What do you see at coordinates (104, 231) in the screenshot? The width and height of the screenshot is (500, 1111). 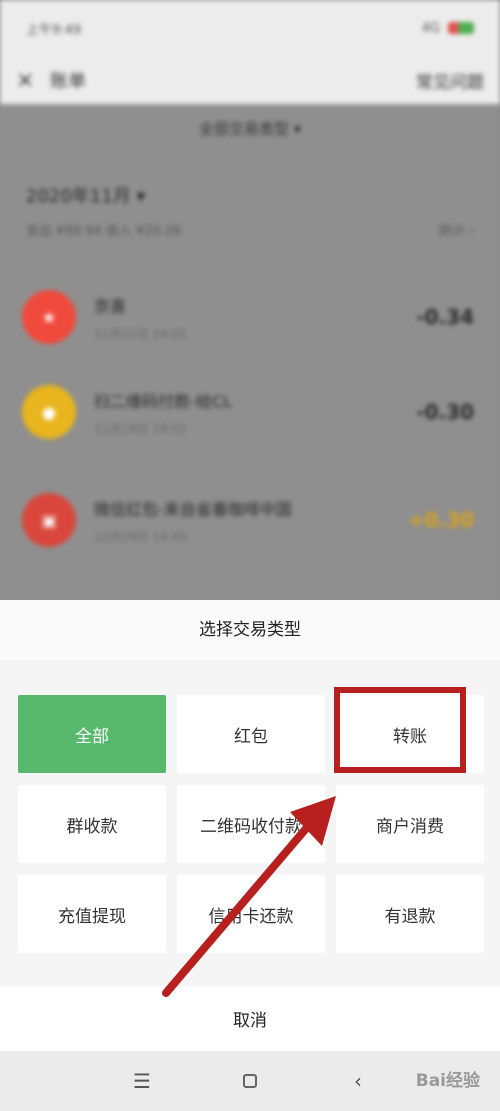 I see `month-totals: 支出 ¥99.94 收入 ¥20.26` at bounding box center [104, 231].